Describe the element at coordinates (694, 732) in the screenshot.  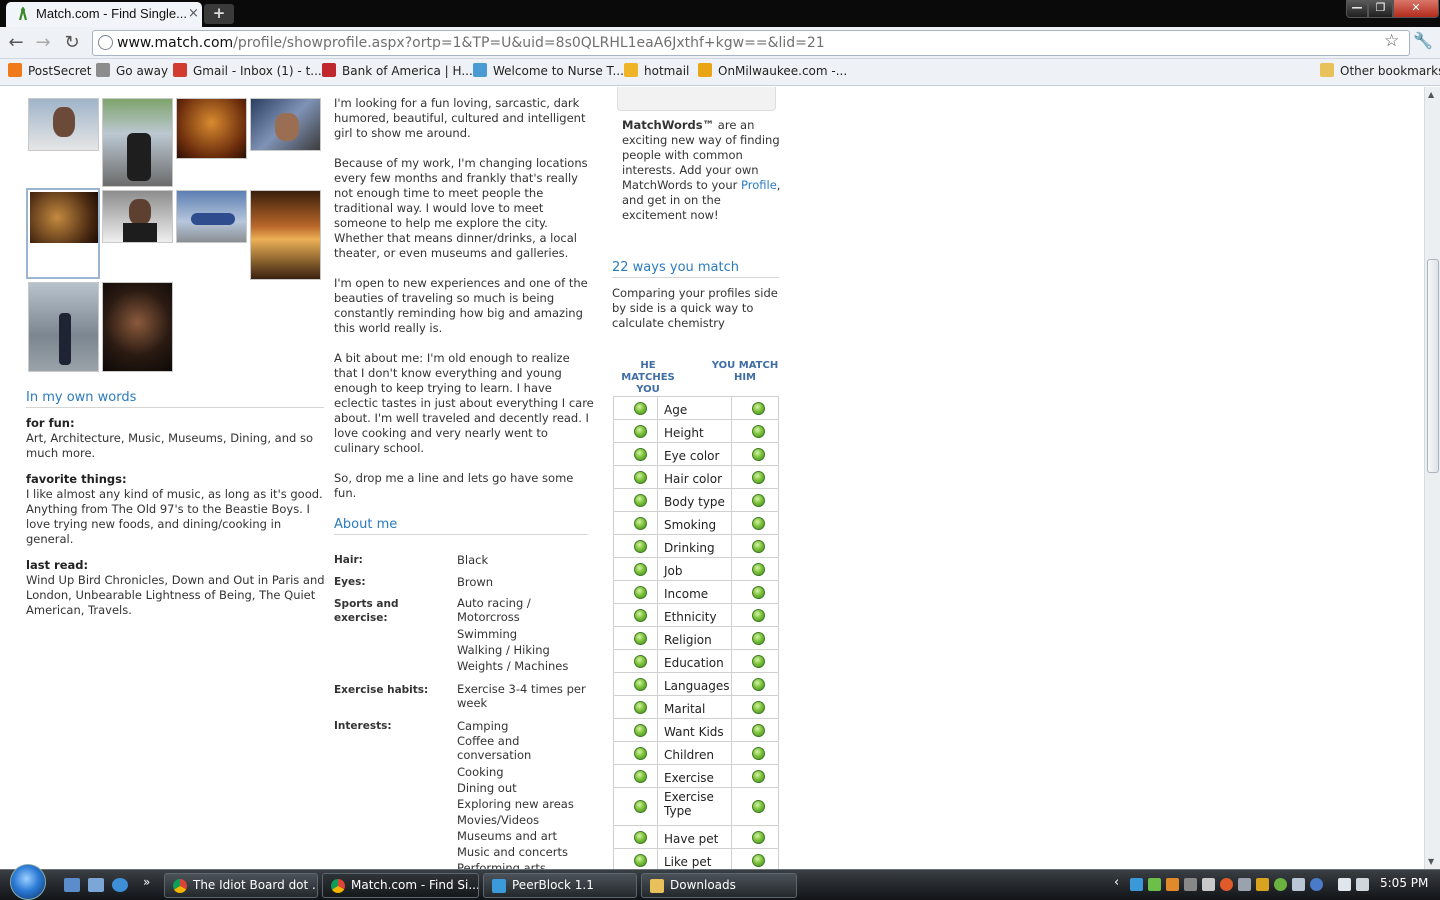
I see `match-row-label: Want Kids` at that location.